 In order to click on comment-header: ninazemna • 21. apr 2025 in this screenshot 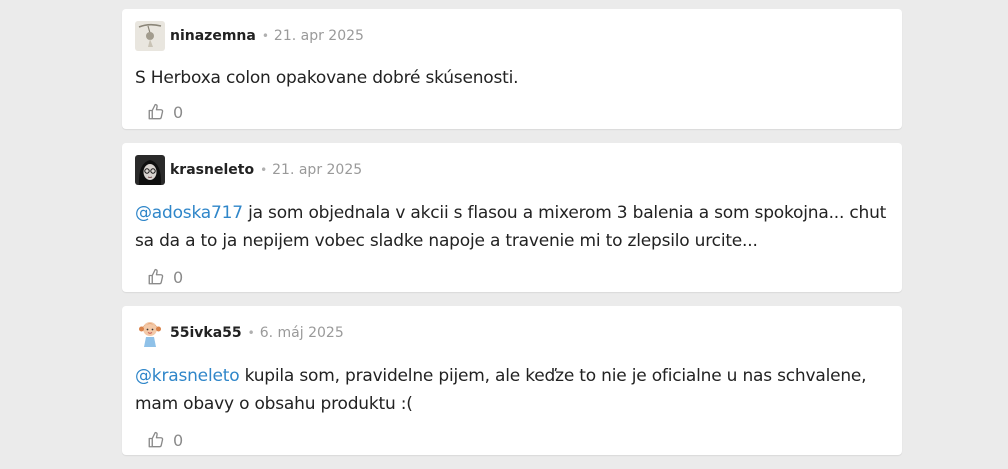, I will do `click(512, 35)`.